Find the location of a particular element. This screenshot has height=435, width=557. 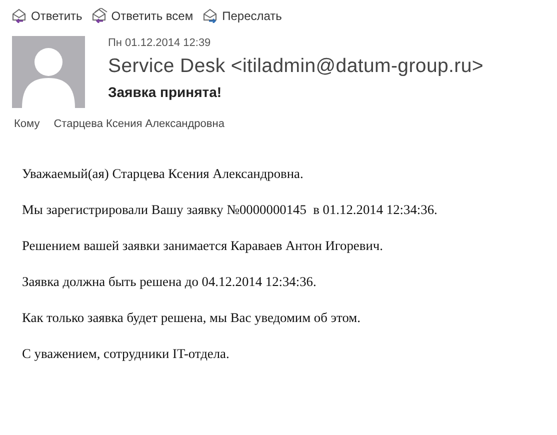

body-paragraph: Уважаемый(ая) Старцева Ксения Александровна. is located at coordinates (163, 174).